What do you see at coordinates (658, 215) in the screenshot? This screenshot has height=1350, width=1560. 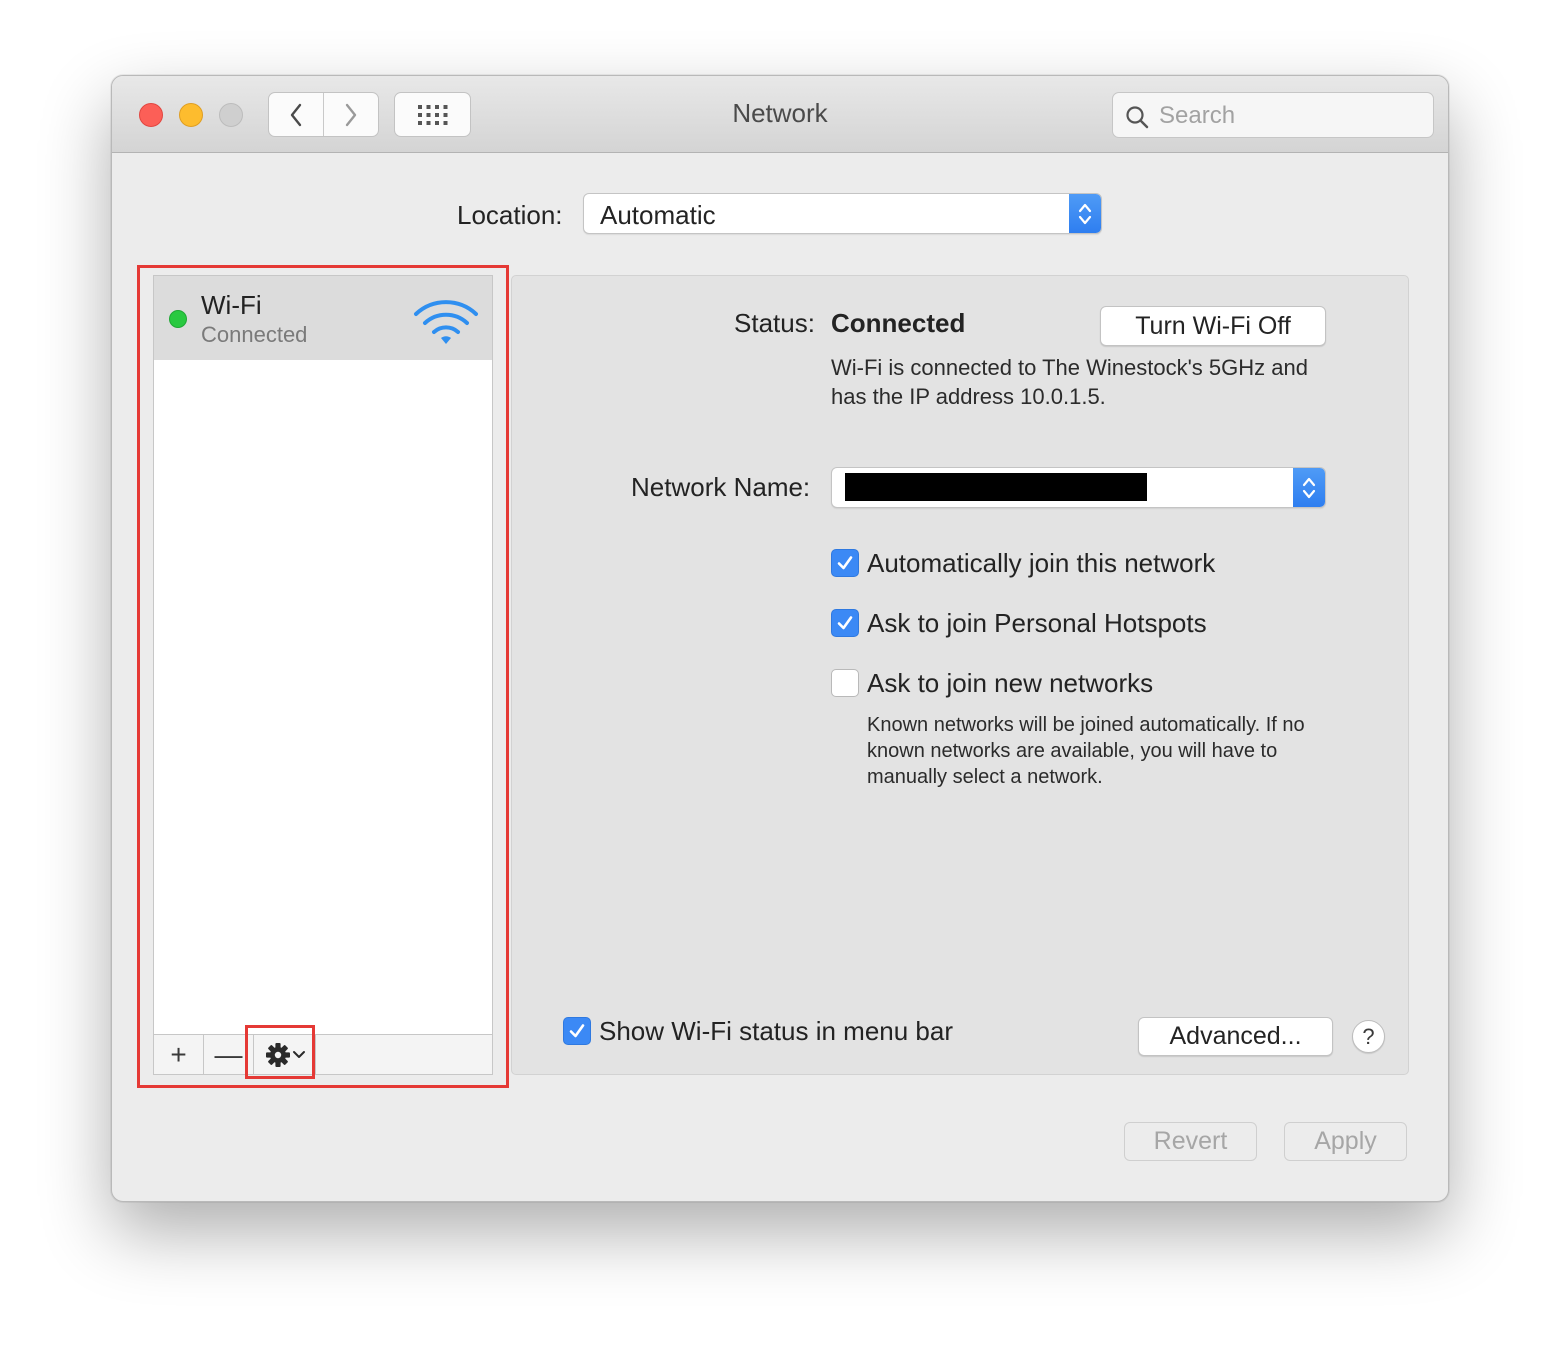 I see `location-value: Automatic` at bounding box center [658, 215].